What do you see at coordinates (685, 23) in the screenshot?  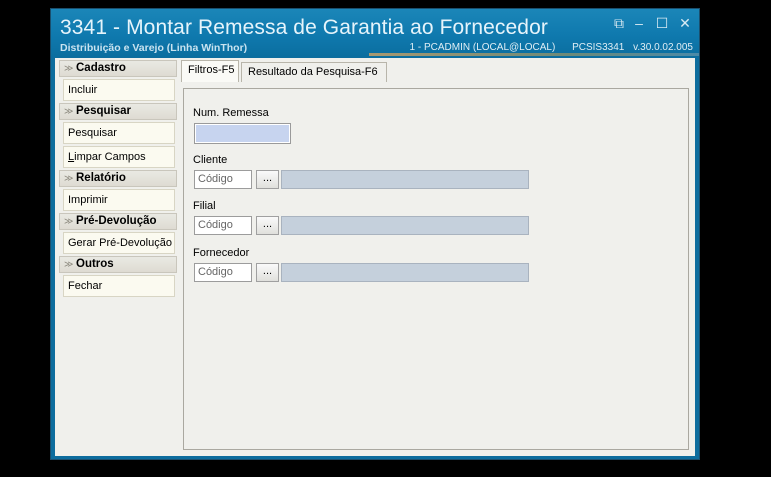 I see `close-icon: ✕` at bounding box center [685, 23].